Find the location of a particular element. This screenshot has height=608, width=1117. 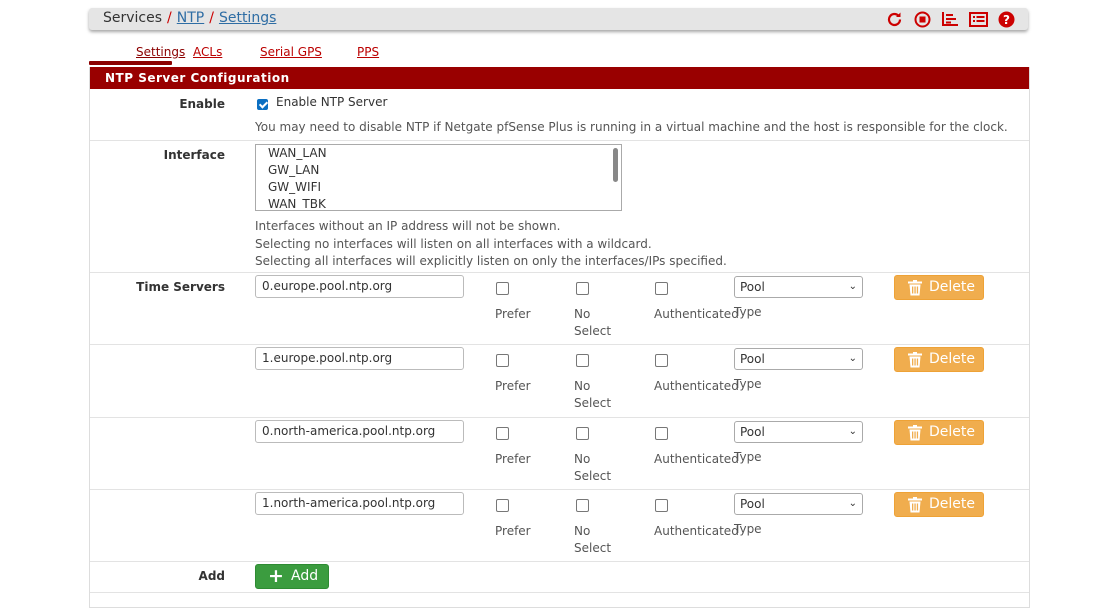

header-icons: ? is located at coordinates (950, 19).